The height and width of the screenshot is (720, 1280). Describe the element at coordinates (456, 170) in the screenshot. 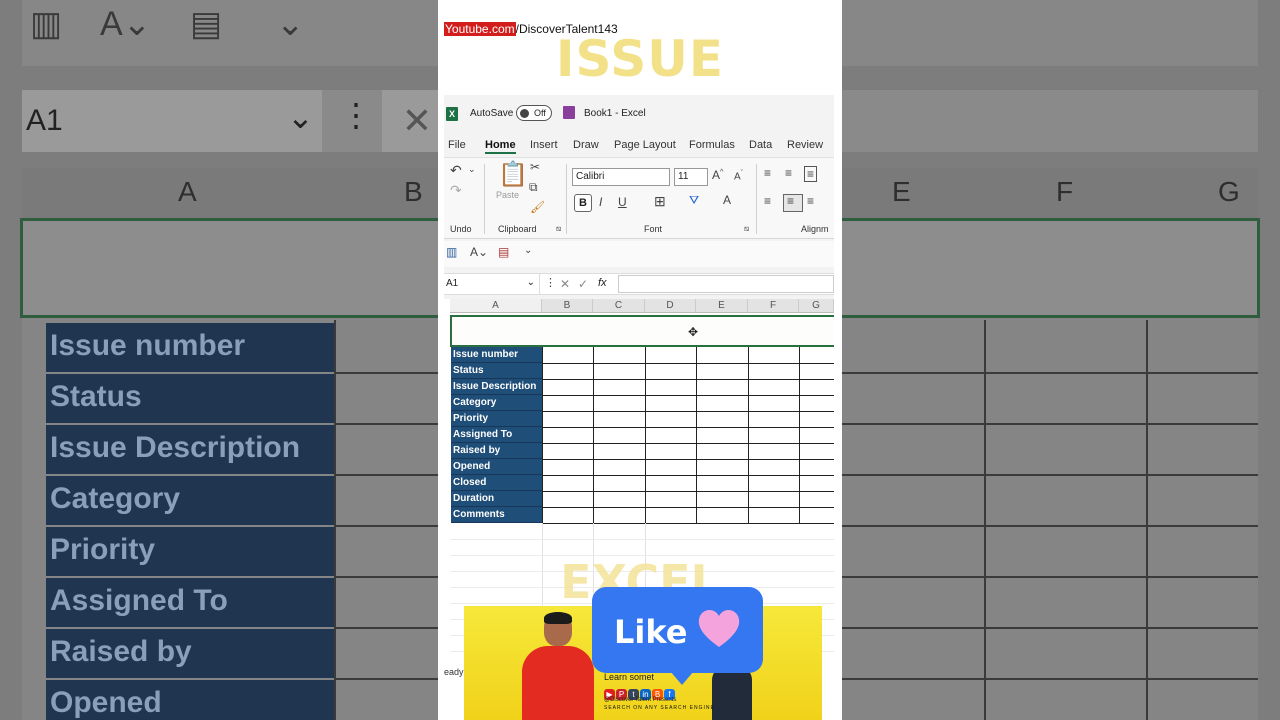

I see `undo-icon: ↶` at that location.